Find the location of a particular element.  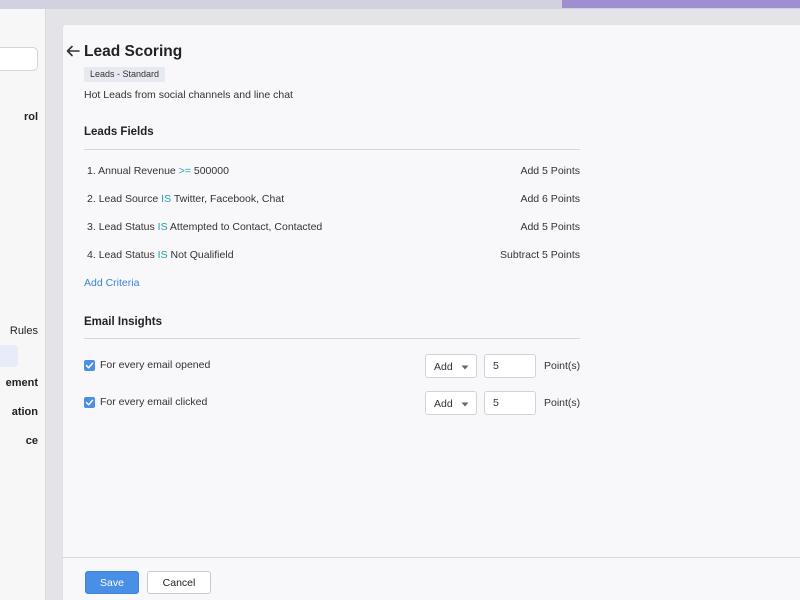

criteria-value: Twitter, Facebook, Chat is located at coordinates (229, 199).